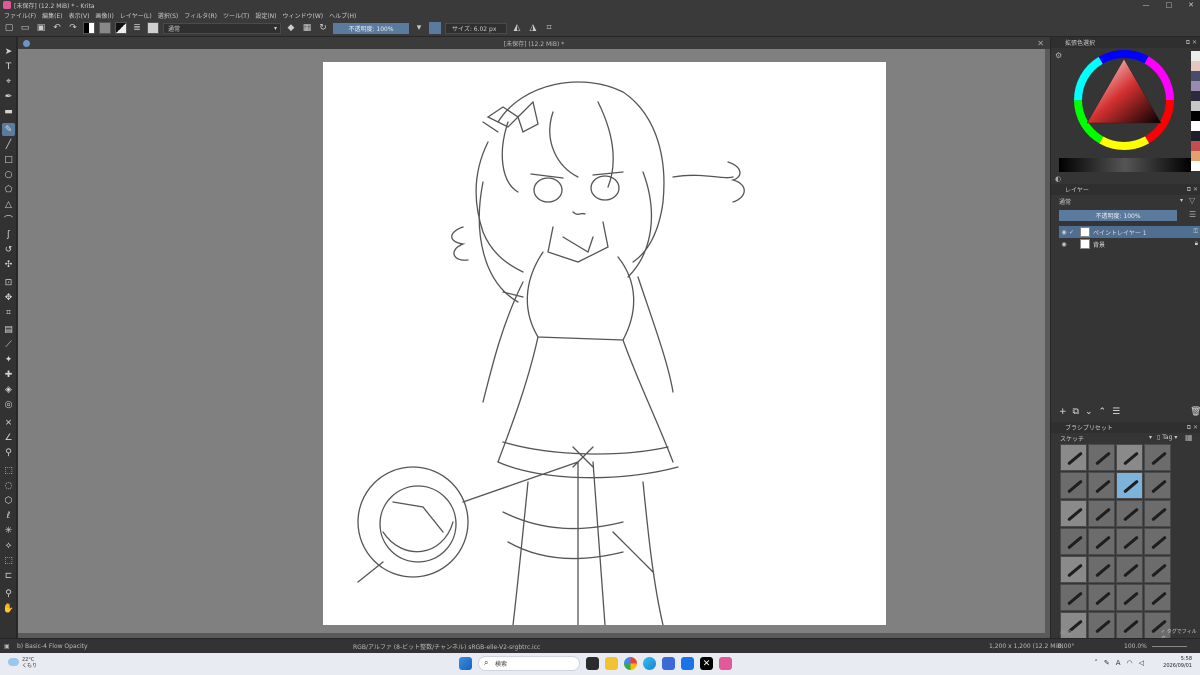  I want to click on x-app-icon: ✕, so click(706, 663).